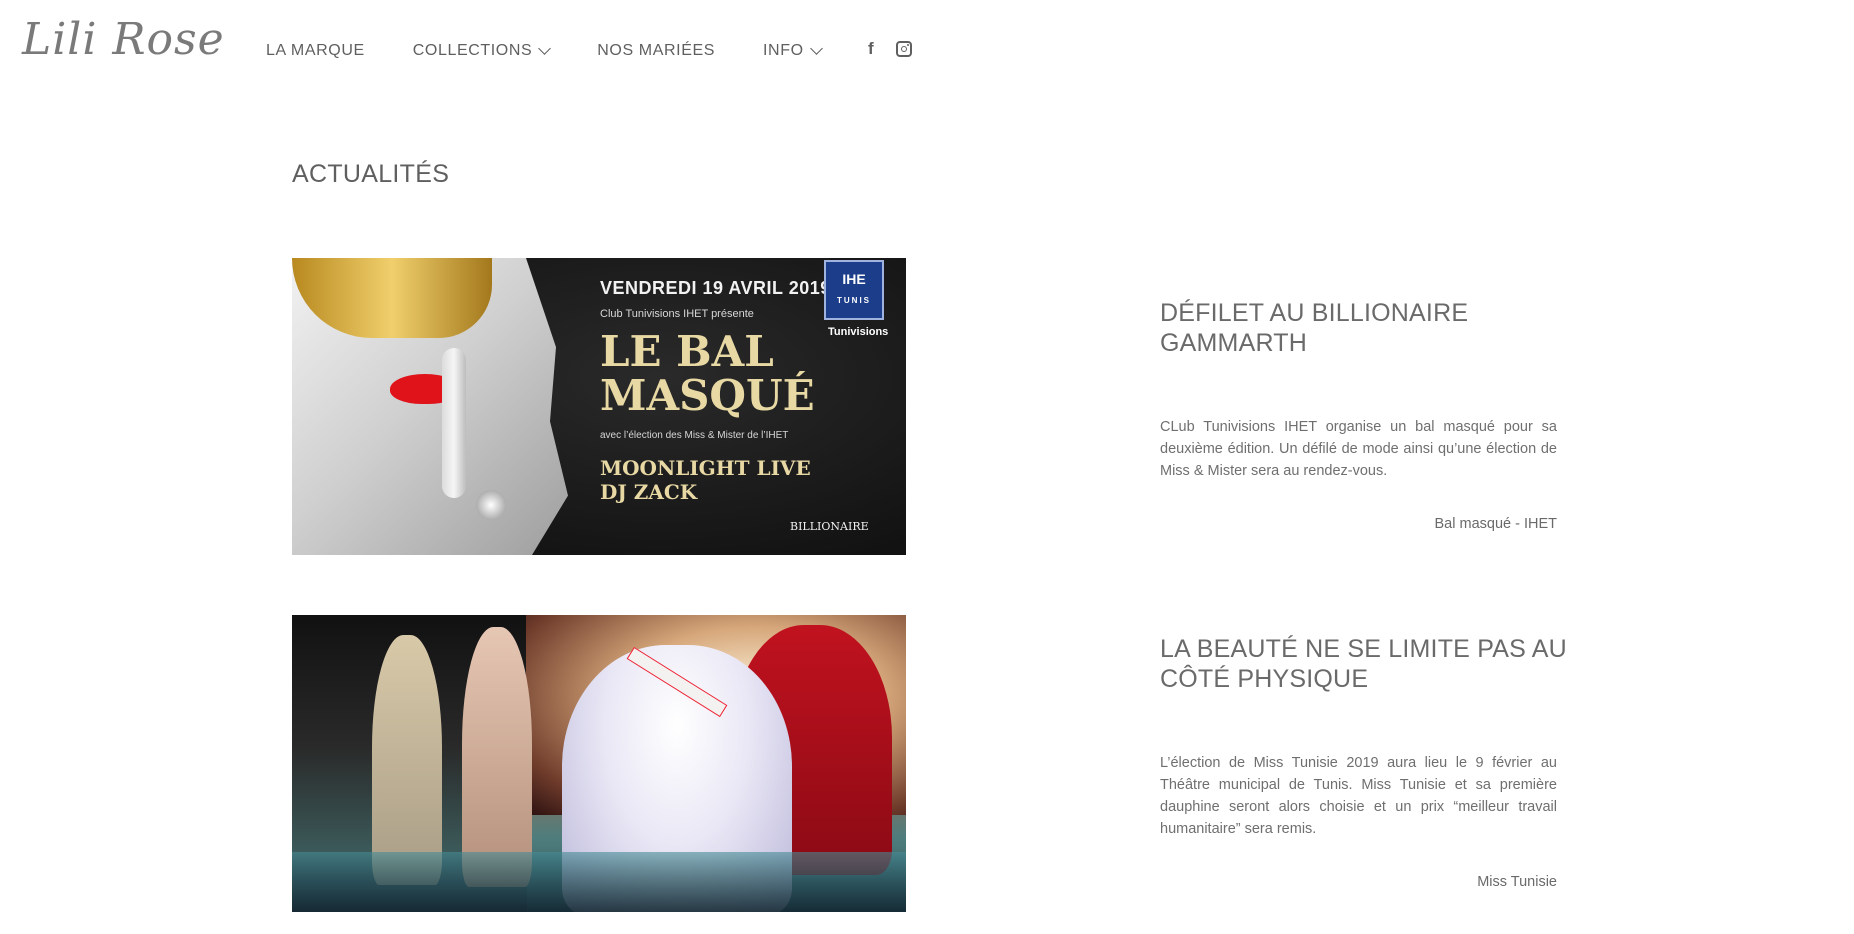 This screenshot has width=1854, height=934. Describe the element at coordinates (123, 39) in the screenshot. I see `brand-logo: Lili Rose` at that location.